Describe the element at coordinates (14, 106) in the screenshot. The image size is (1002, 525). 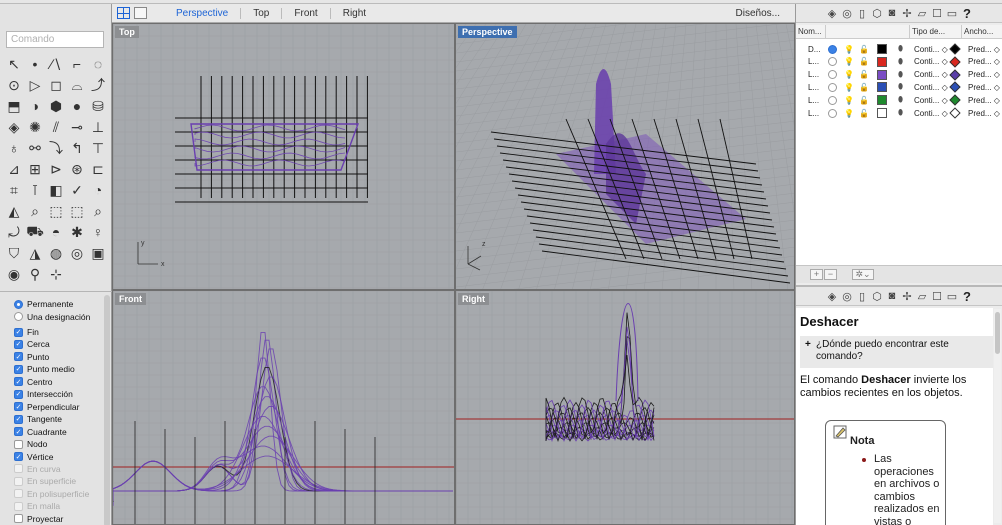
I see `tool-solid-2-0-icon: ⬒` at that location.